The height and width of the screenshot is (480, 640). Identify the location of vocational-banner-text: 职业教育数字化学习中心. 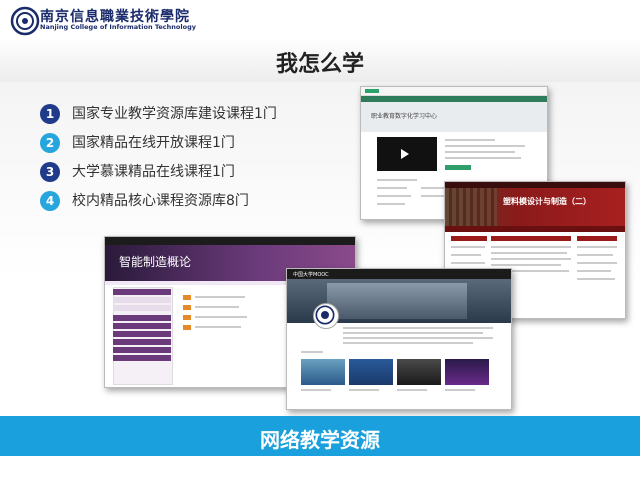
(404, 116).